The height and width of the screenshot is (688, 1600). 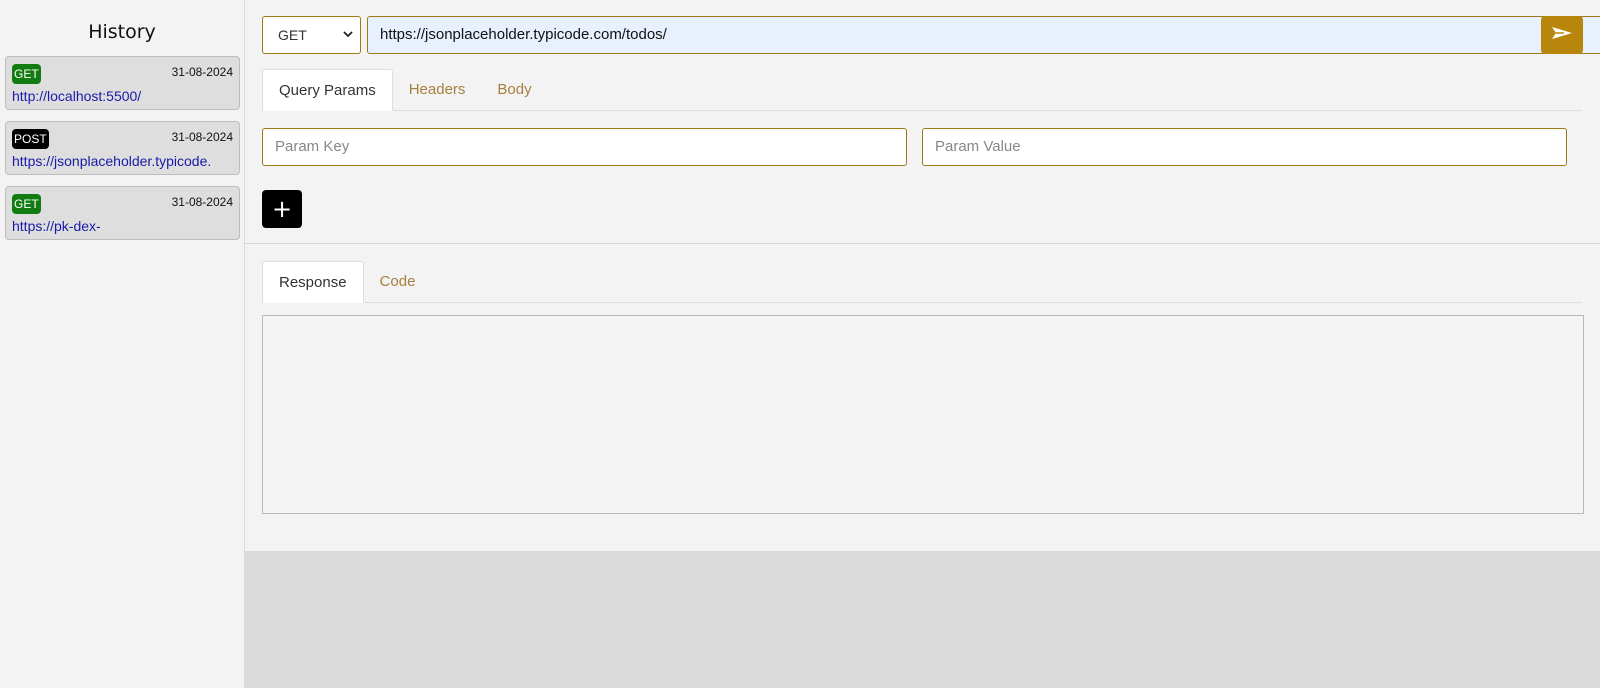 I want to click on history-item: GET 31-08-2024 http://localhost:5500/, so click(x=122, y=83).